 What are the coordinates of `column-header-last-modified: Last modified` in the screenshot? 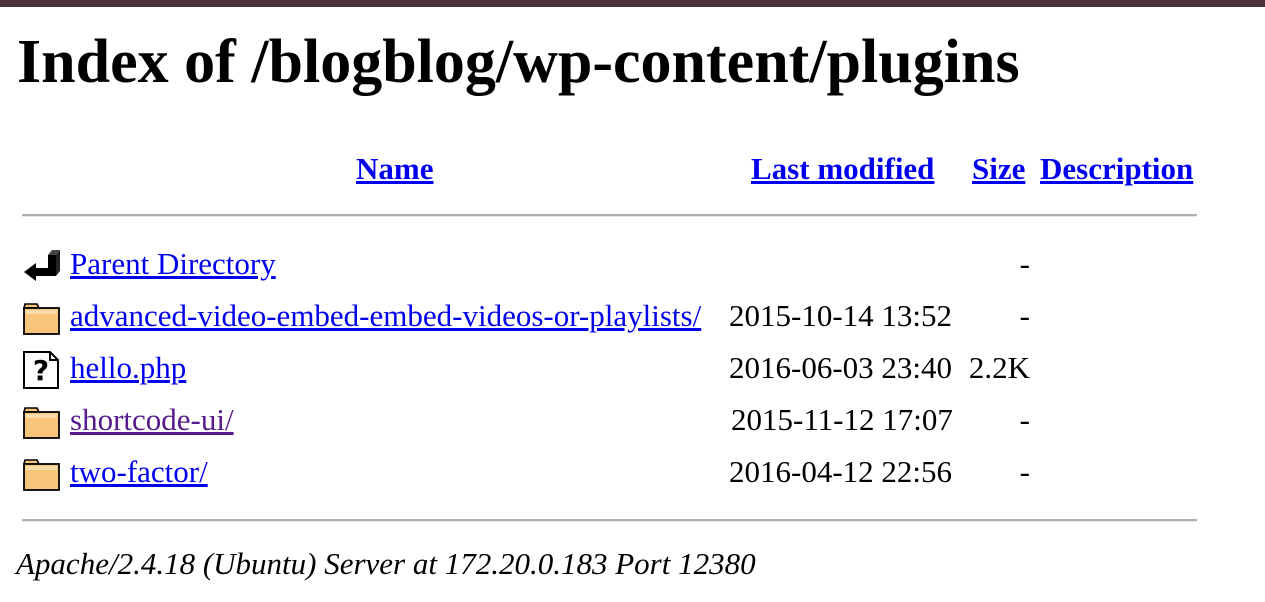 It's located at (842, 169).